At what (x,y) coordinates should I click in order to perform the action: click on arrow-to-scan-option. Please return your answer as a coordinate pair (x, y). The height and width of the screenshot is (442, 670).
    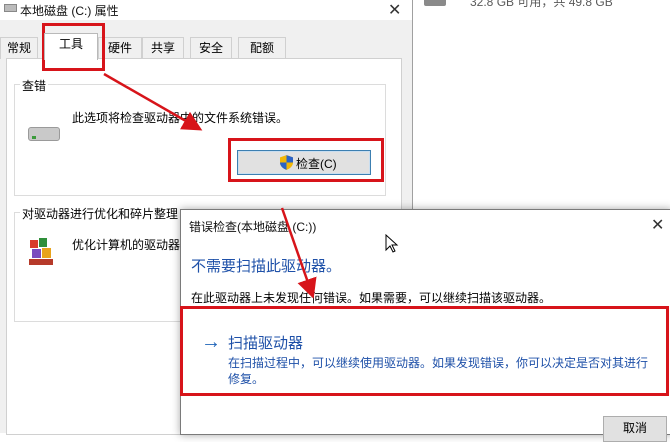
    Looking at the image, I should click on (298, 253).